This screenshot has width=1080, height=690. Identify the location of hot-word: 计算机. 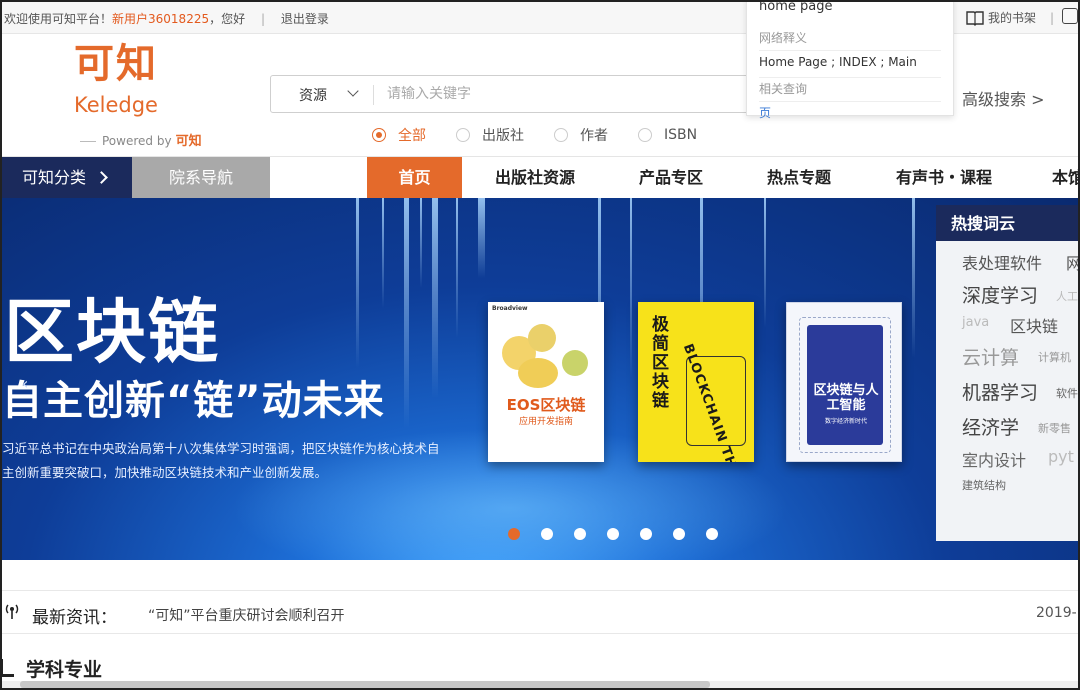
(1054, 357).